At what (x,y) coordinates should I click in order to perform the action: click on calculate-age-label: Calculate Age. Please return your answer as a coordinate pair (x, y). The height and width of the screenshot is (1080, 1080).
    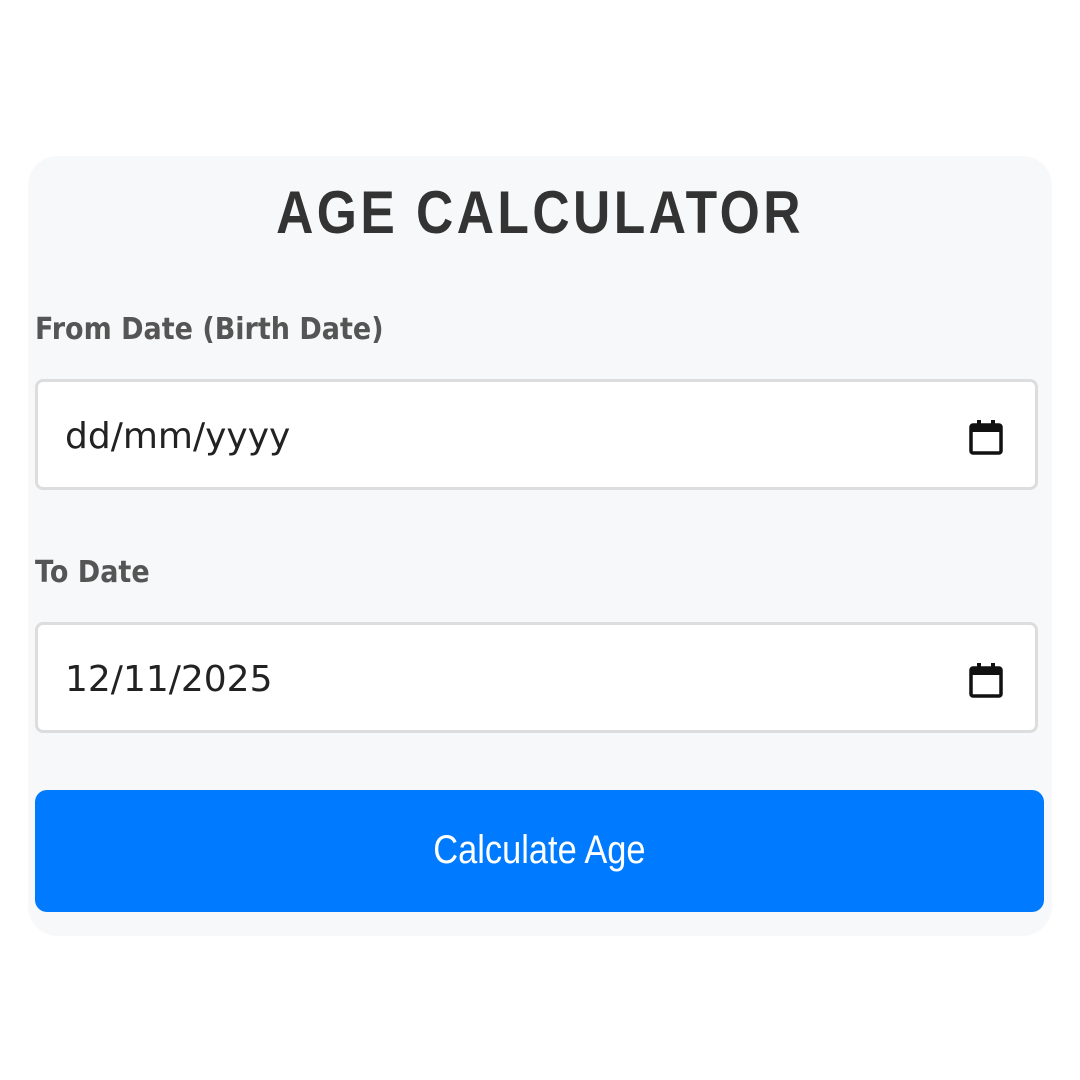
    Looking at the image, I should click on (539, 850).